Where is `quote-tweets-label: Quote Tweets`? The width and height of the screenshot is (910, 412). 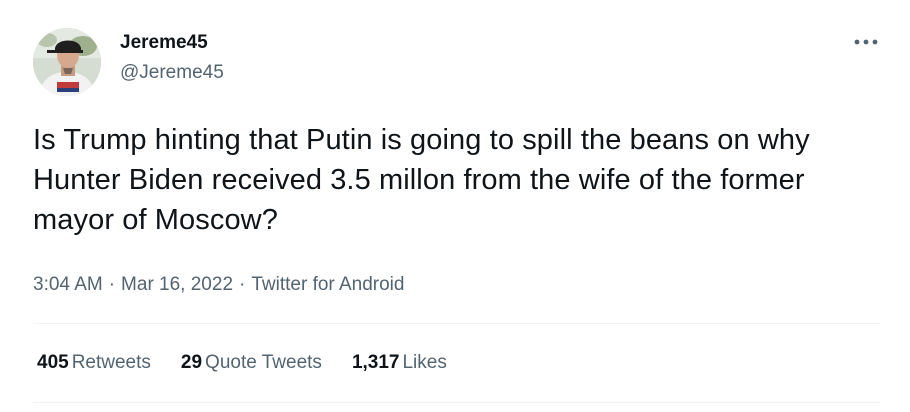 quote-tweets-label: Quote Tweets is located at coordinates (263, 362).